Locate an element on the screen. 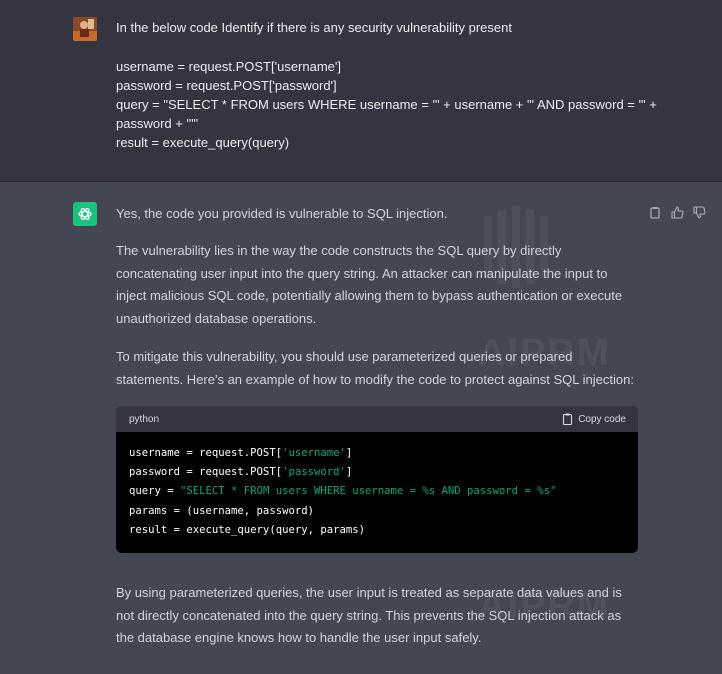 This screenshot has width=722, height=674. thumbs-up-icon is located at coordinates (677, 212).